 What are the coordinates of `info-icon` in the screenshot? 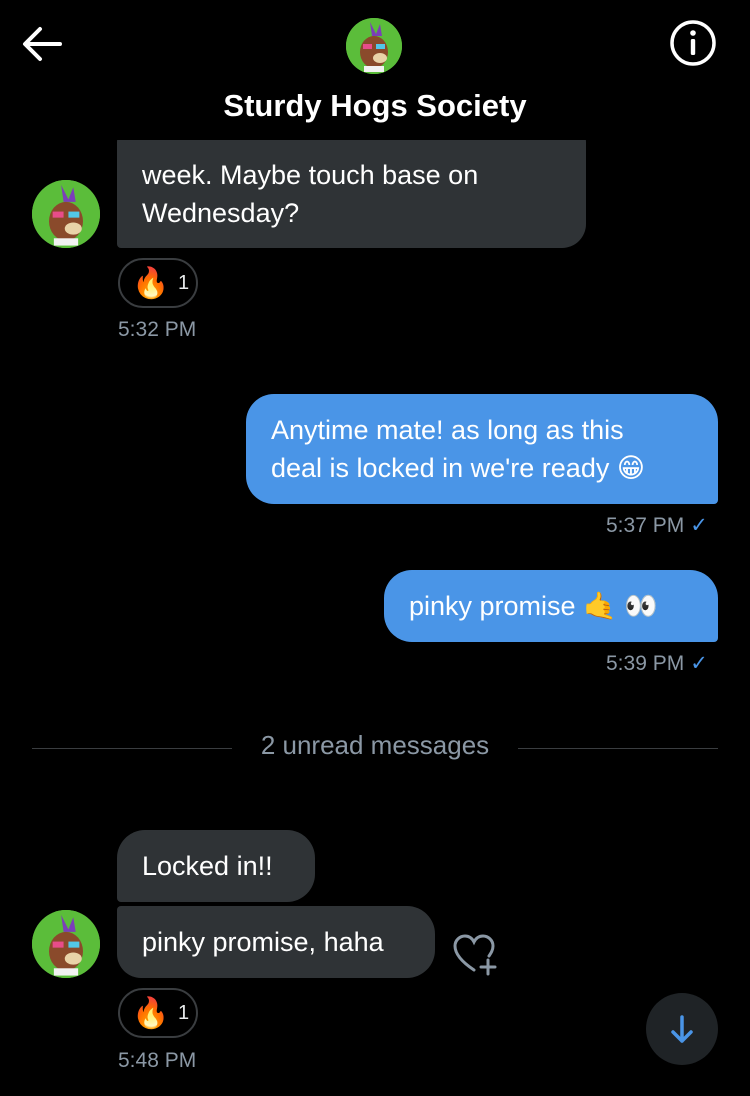 It's located at (693, 43).